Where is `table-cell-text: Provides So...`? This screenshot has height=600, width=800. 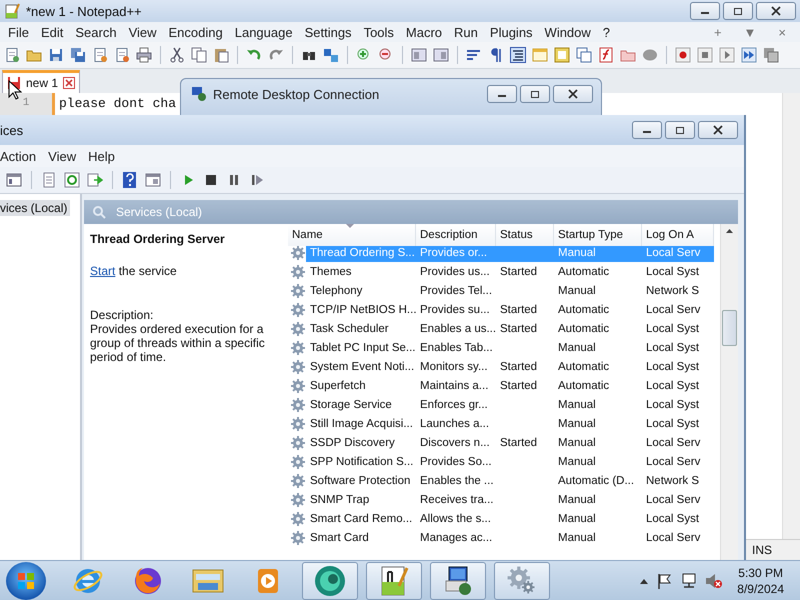 table-cell-text: Provides So... is located at coordinates (456, 462).